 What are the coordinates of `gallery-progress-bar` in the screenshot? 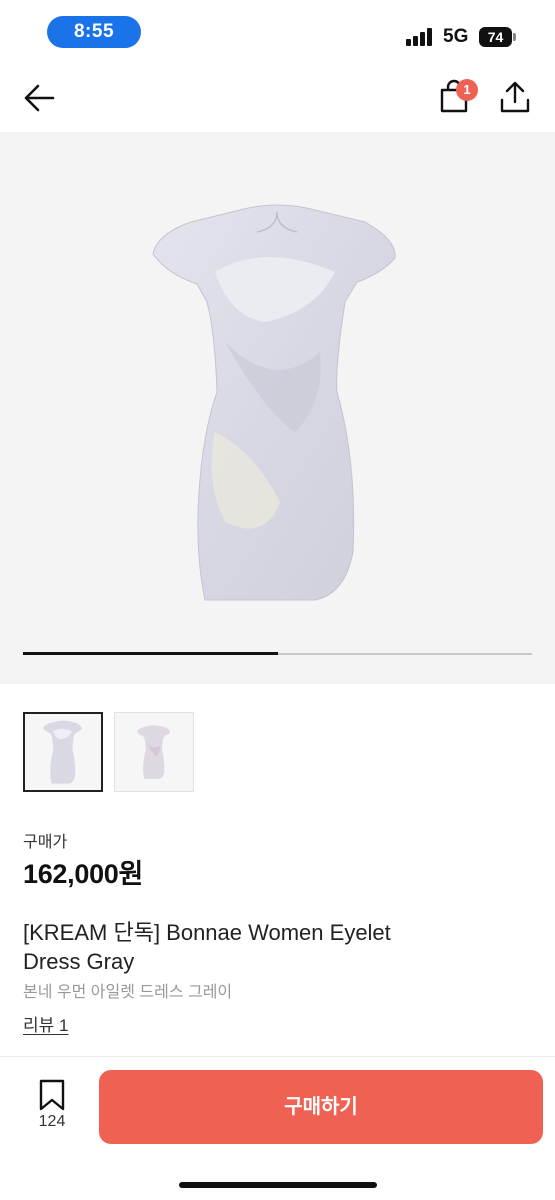 It's located at (277, 653).